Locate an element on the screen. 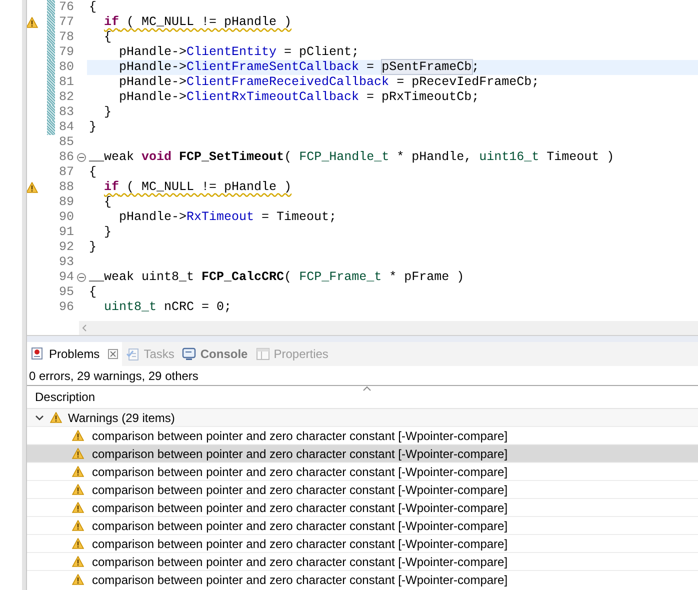 The image size is (698, 590). line-number: 82 is located at coordinates (67, 97).